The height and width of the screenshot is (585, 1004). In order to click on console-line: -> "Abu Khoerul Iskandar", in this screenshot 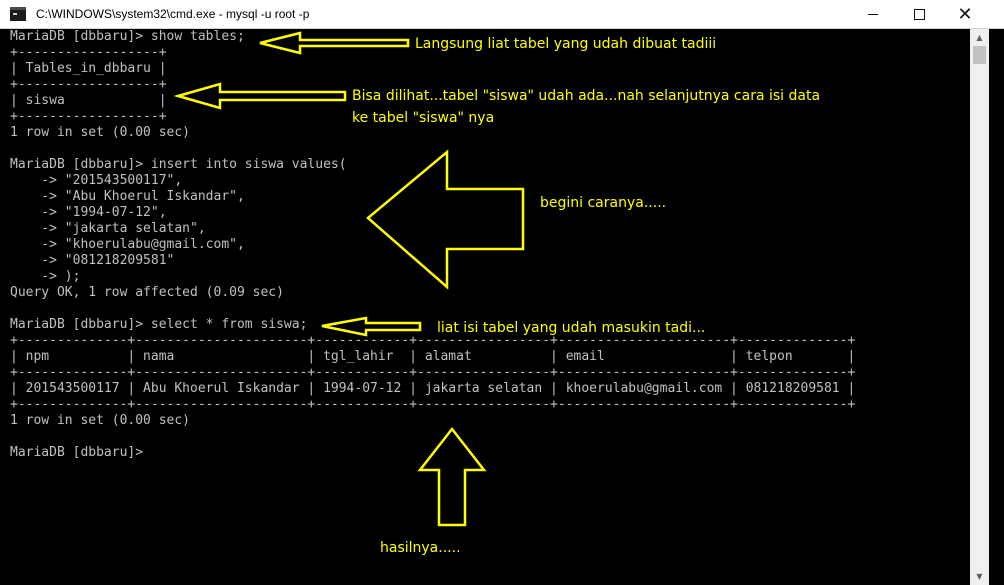, I will do `click(127, 196)`.